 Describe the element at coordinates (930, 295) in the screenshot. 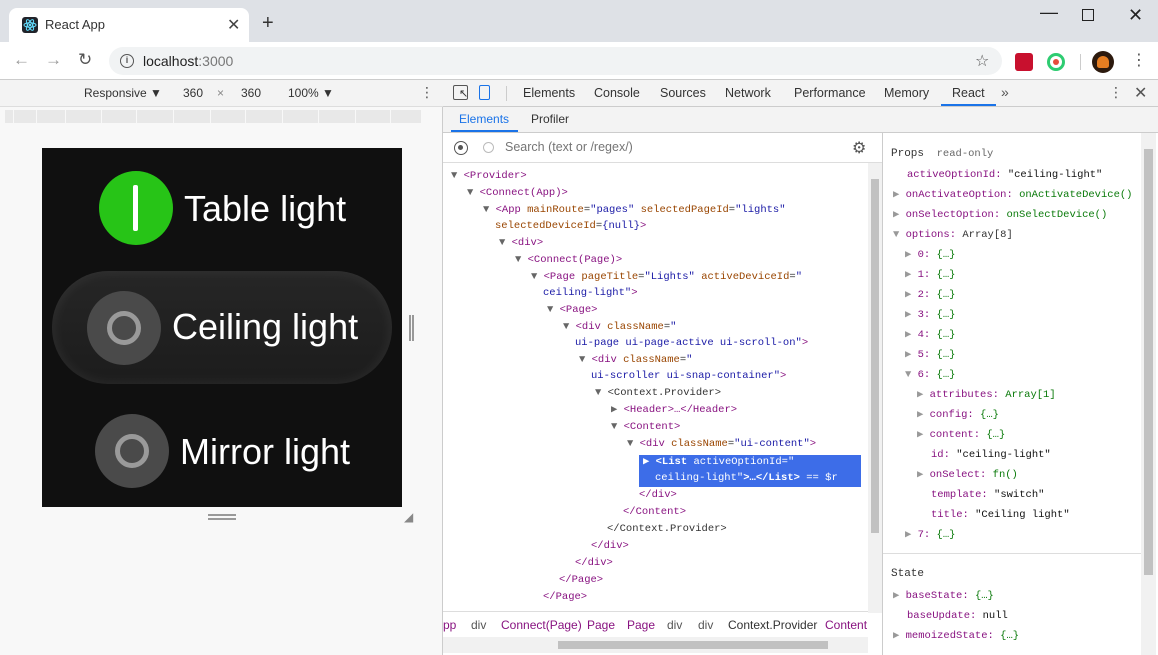

I see `prop-row: ▶ 2: {…}` at that location.